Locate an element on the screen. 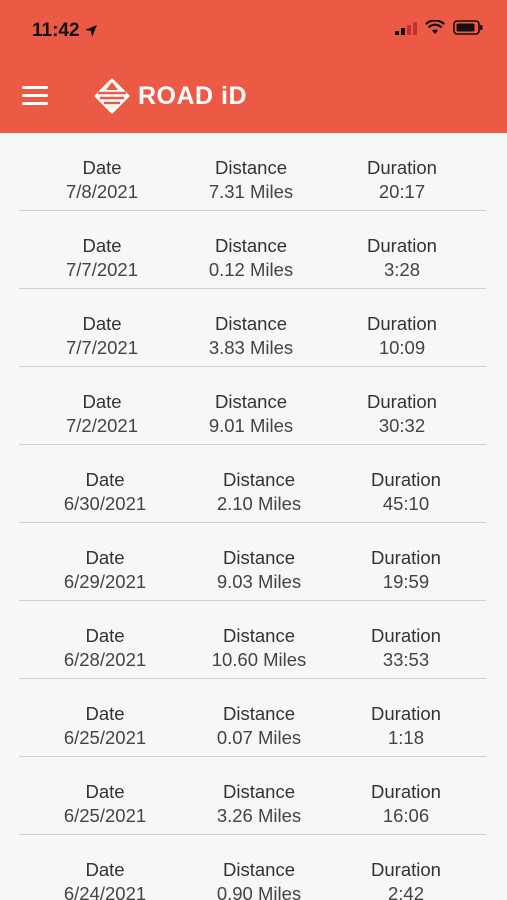 This screenshot has width=507, height=900. date-value: 6/28/2021 is located at coordinates (105, 659).